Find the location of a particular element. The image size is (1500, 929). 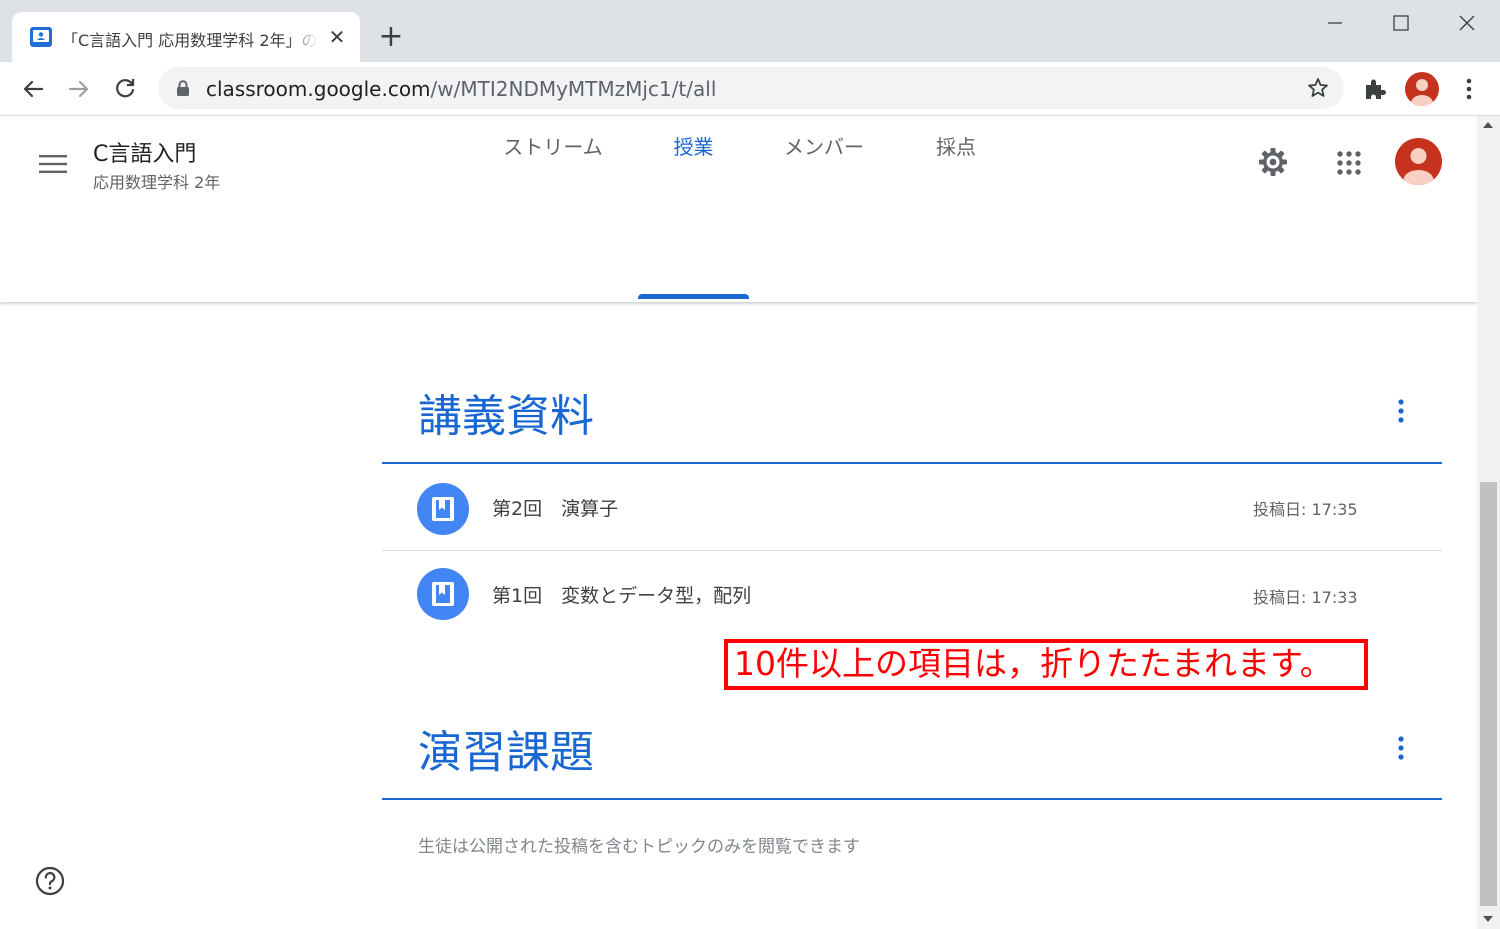

tab-classwork: 授業 is located at coordinates (693, 156).